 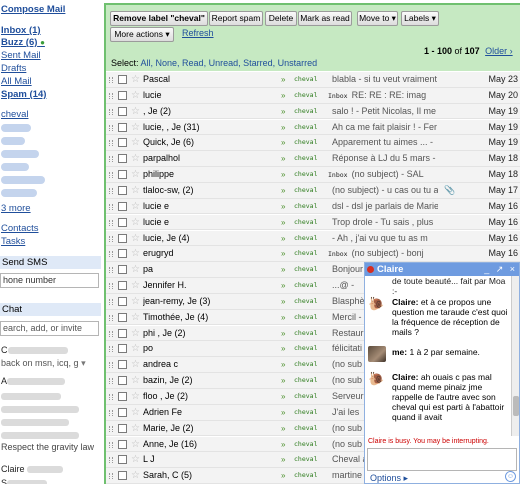 What do you see at coordinates (142, 34) in the screenshot?
I see `more-actions-dropdown: More actions ▾` at bounding box center [142, 34].